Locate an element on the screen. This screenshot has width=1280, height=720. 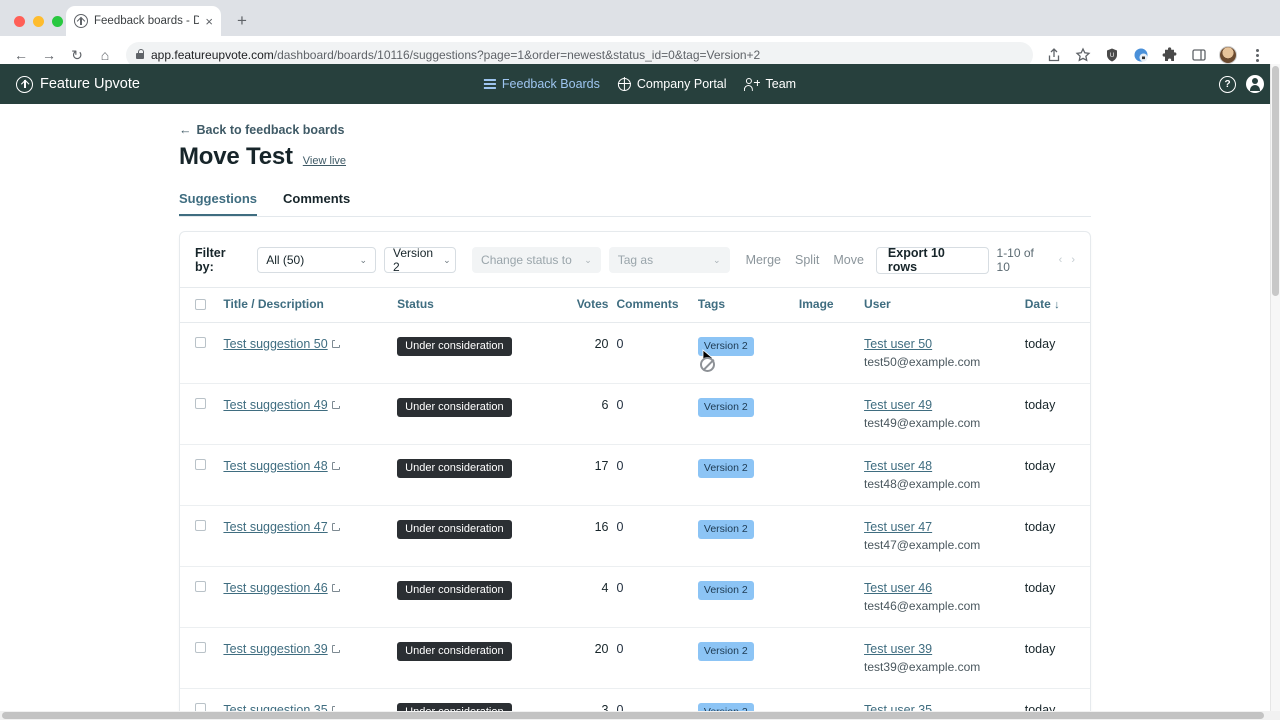
help-icon: ? is located at coordinates (1227, 84).